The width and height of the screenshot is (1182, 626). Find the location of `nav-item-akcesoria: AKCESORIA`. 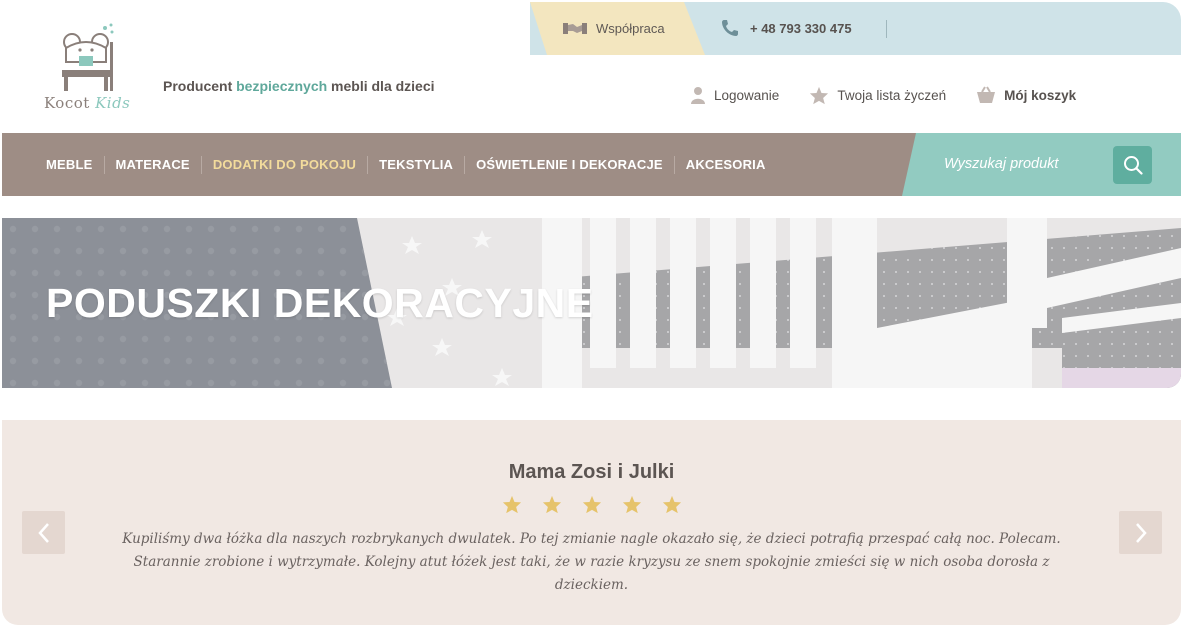

nav-item-akcesoria: AKCESORIA is located at coordinates (725, 164).